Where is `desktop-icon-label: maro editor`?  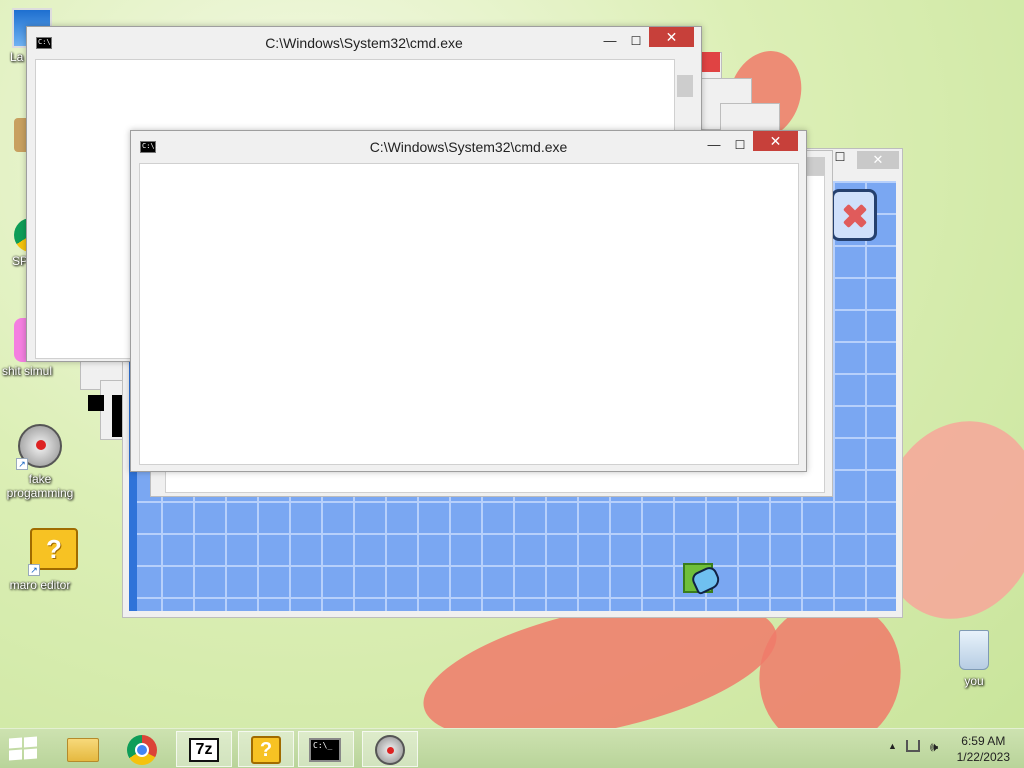 desktop-icon-label: maro editor is located at coordinates (40, 585).